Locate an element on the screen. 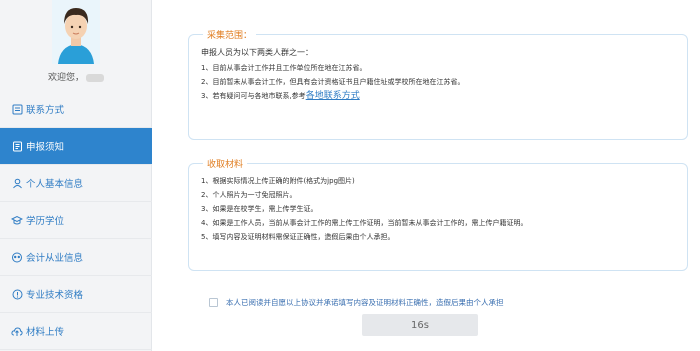  avatar is located at coordinates (76, 32).